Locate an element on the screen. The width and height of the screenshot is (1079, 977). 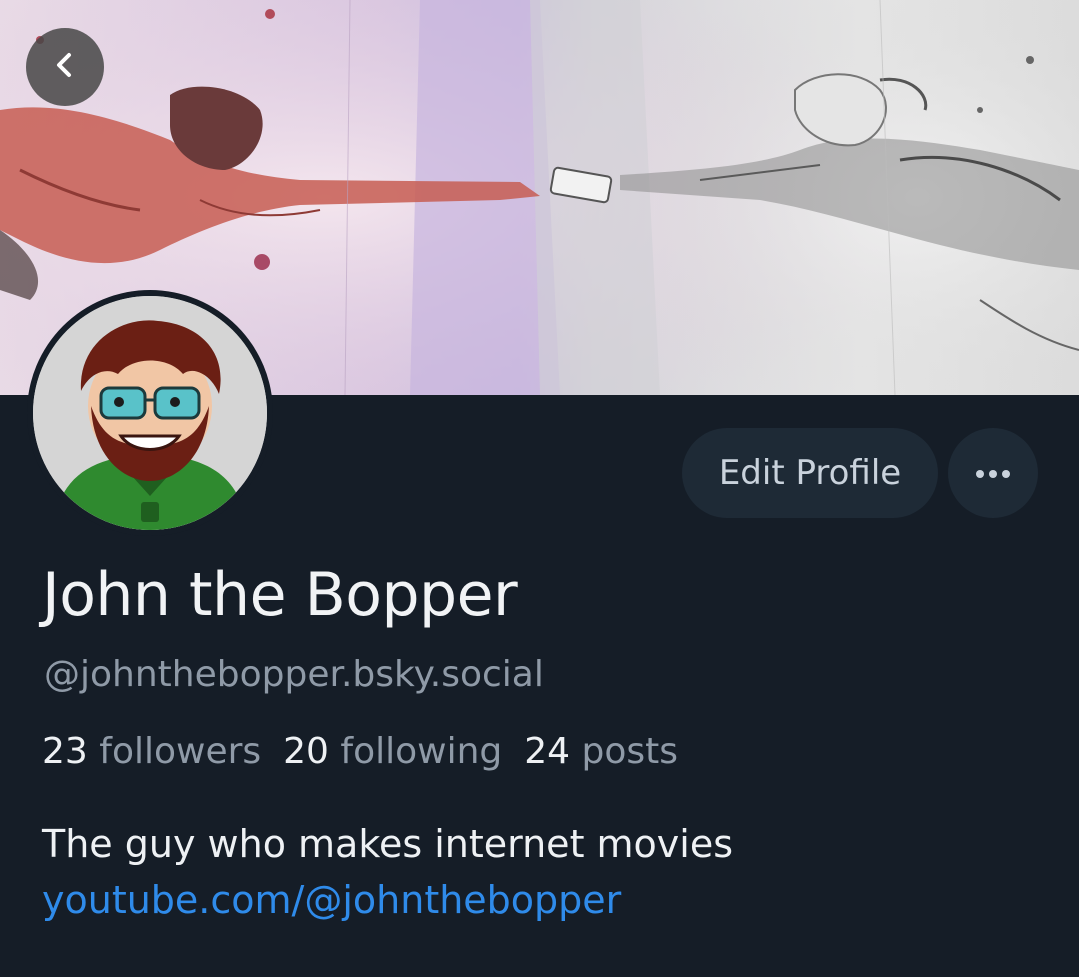
following-stat: 20 following is located at coordinates (392, 751).